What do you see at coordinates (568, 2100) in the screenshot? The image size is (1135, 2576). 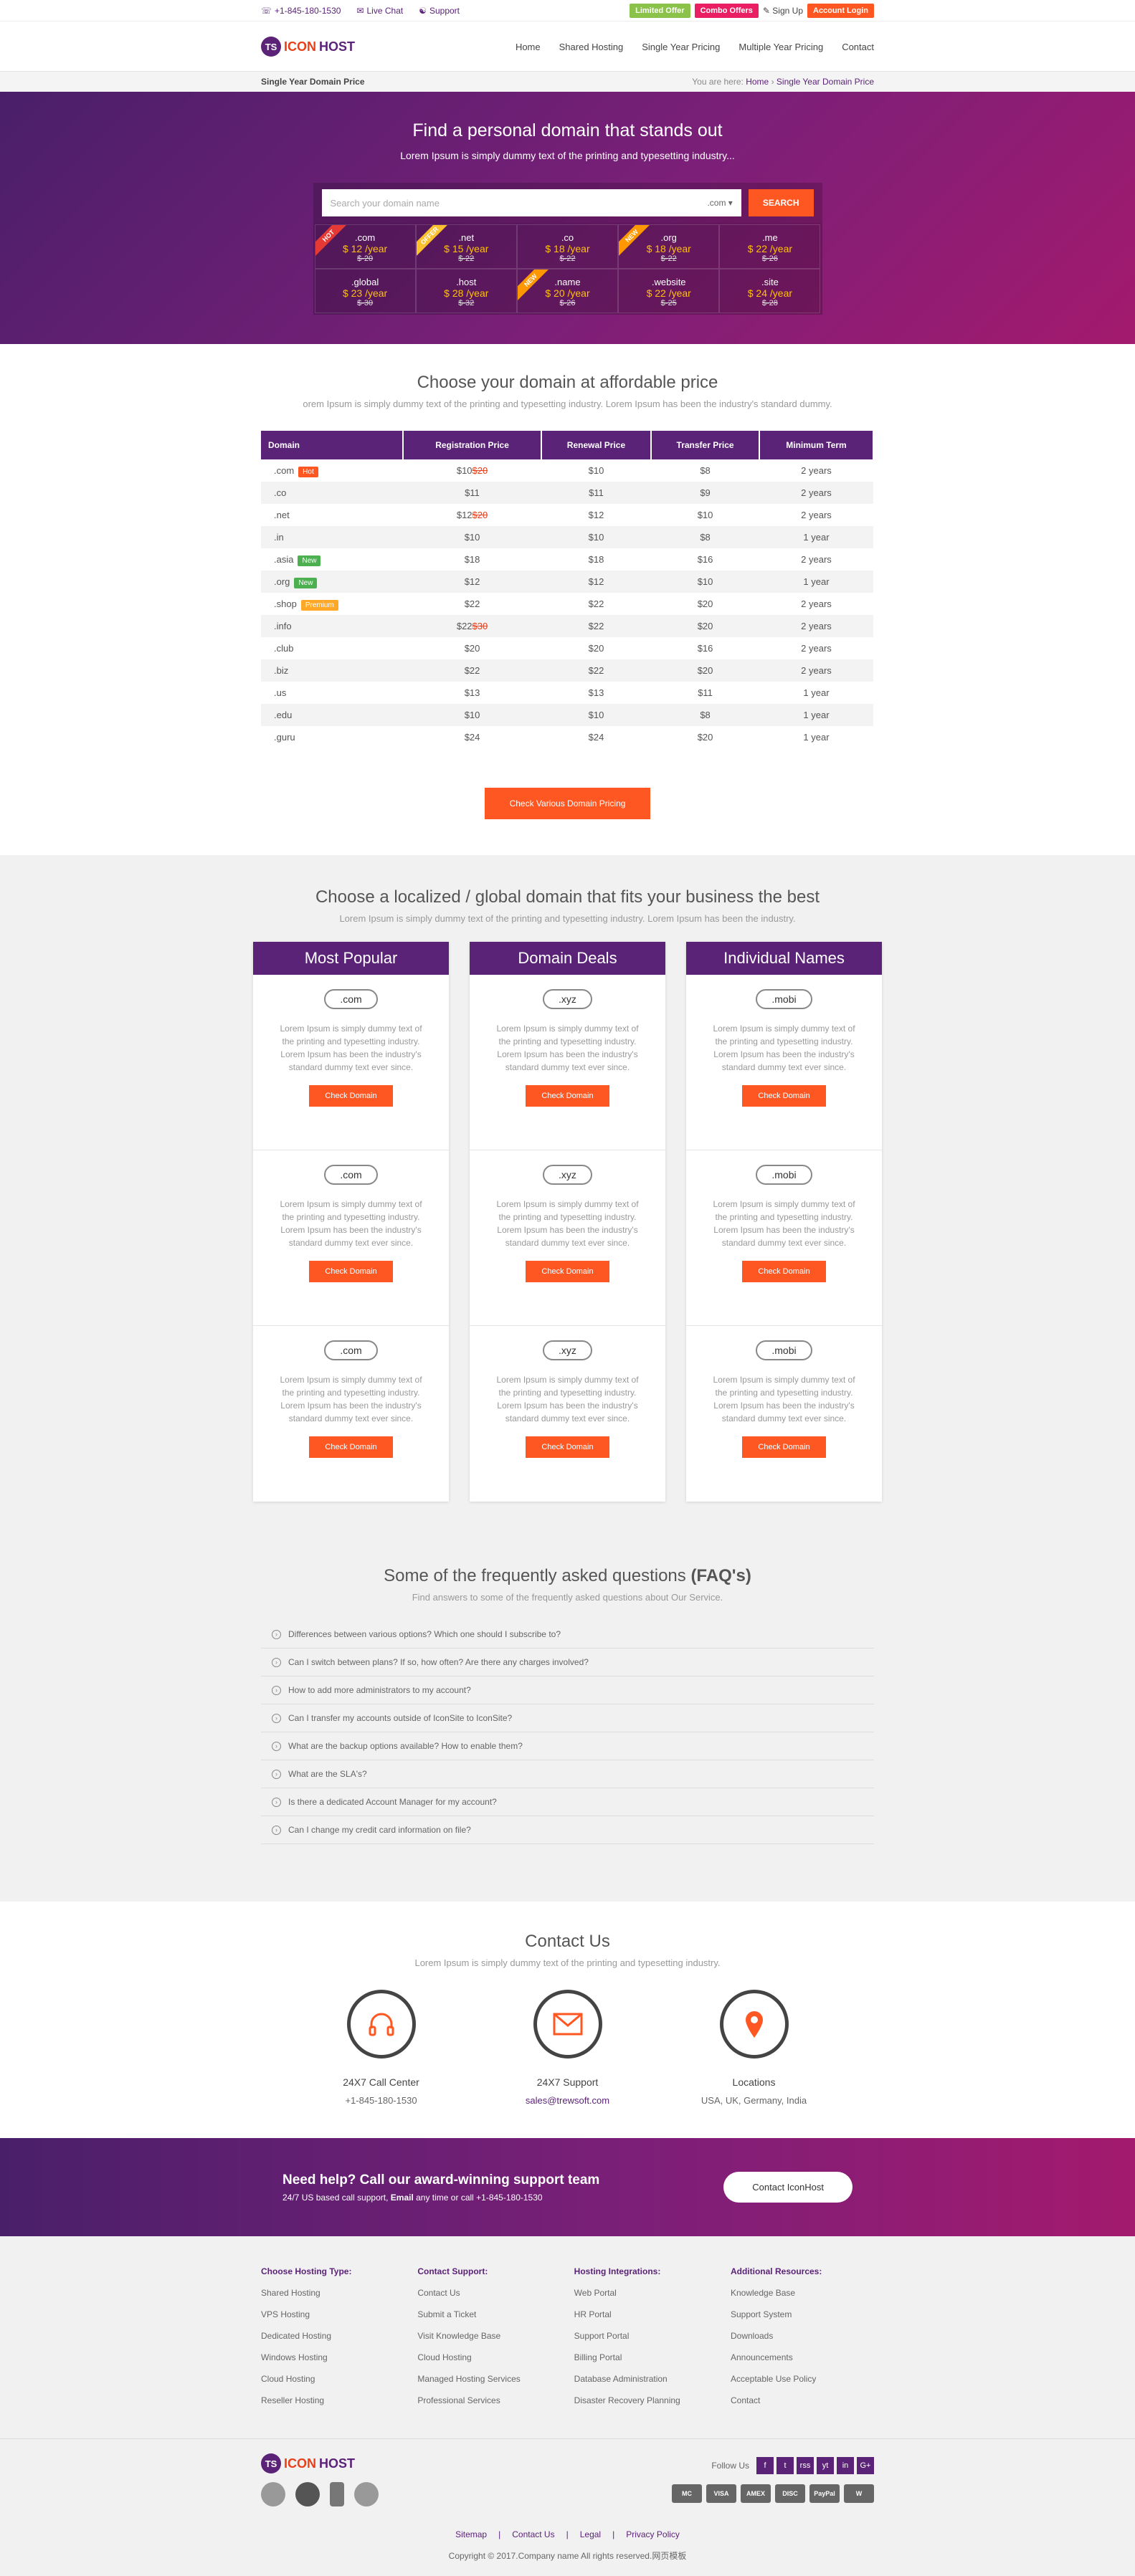 I see `contact-value: sales@trewsoft.com` at bounding box center [568, 2100].